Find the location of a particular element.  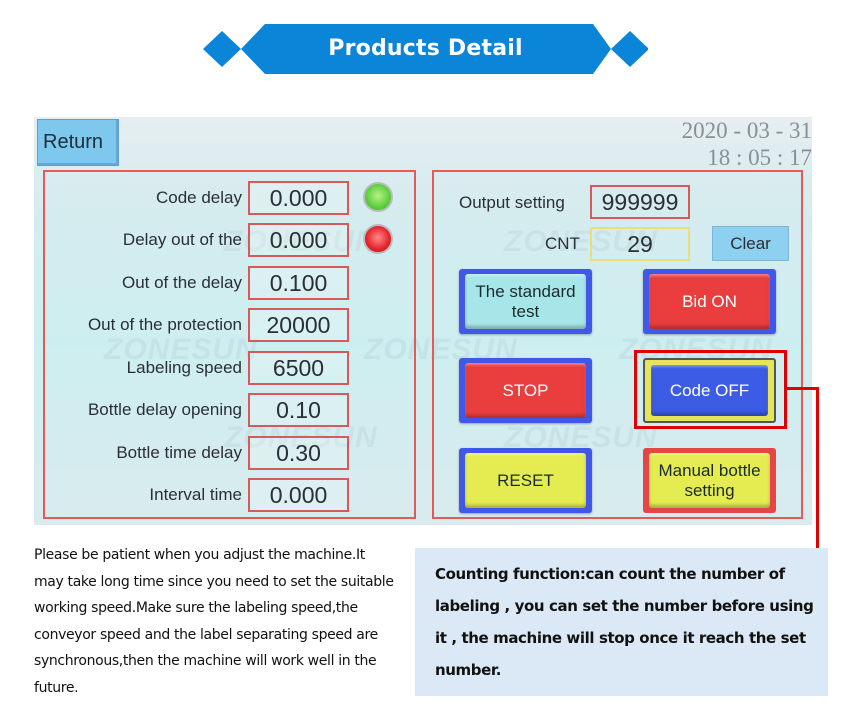

datetime-display: 2020 - 03 - 31 18 : 05 : 17 is located at coordinates (747, 144).